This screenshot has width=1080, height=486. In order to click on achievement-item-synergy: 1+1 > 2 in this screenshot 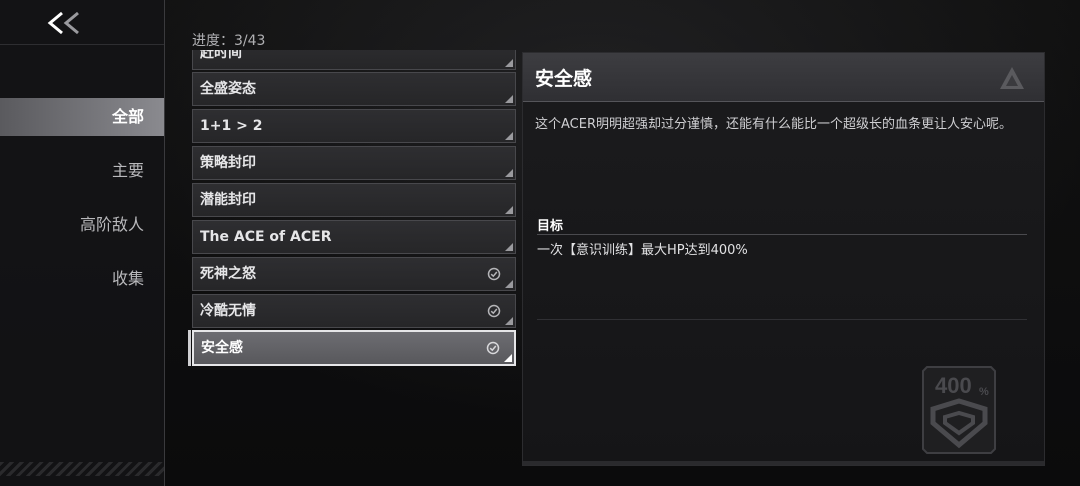, I will do `click(354, 126)`.